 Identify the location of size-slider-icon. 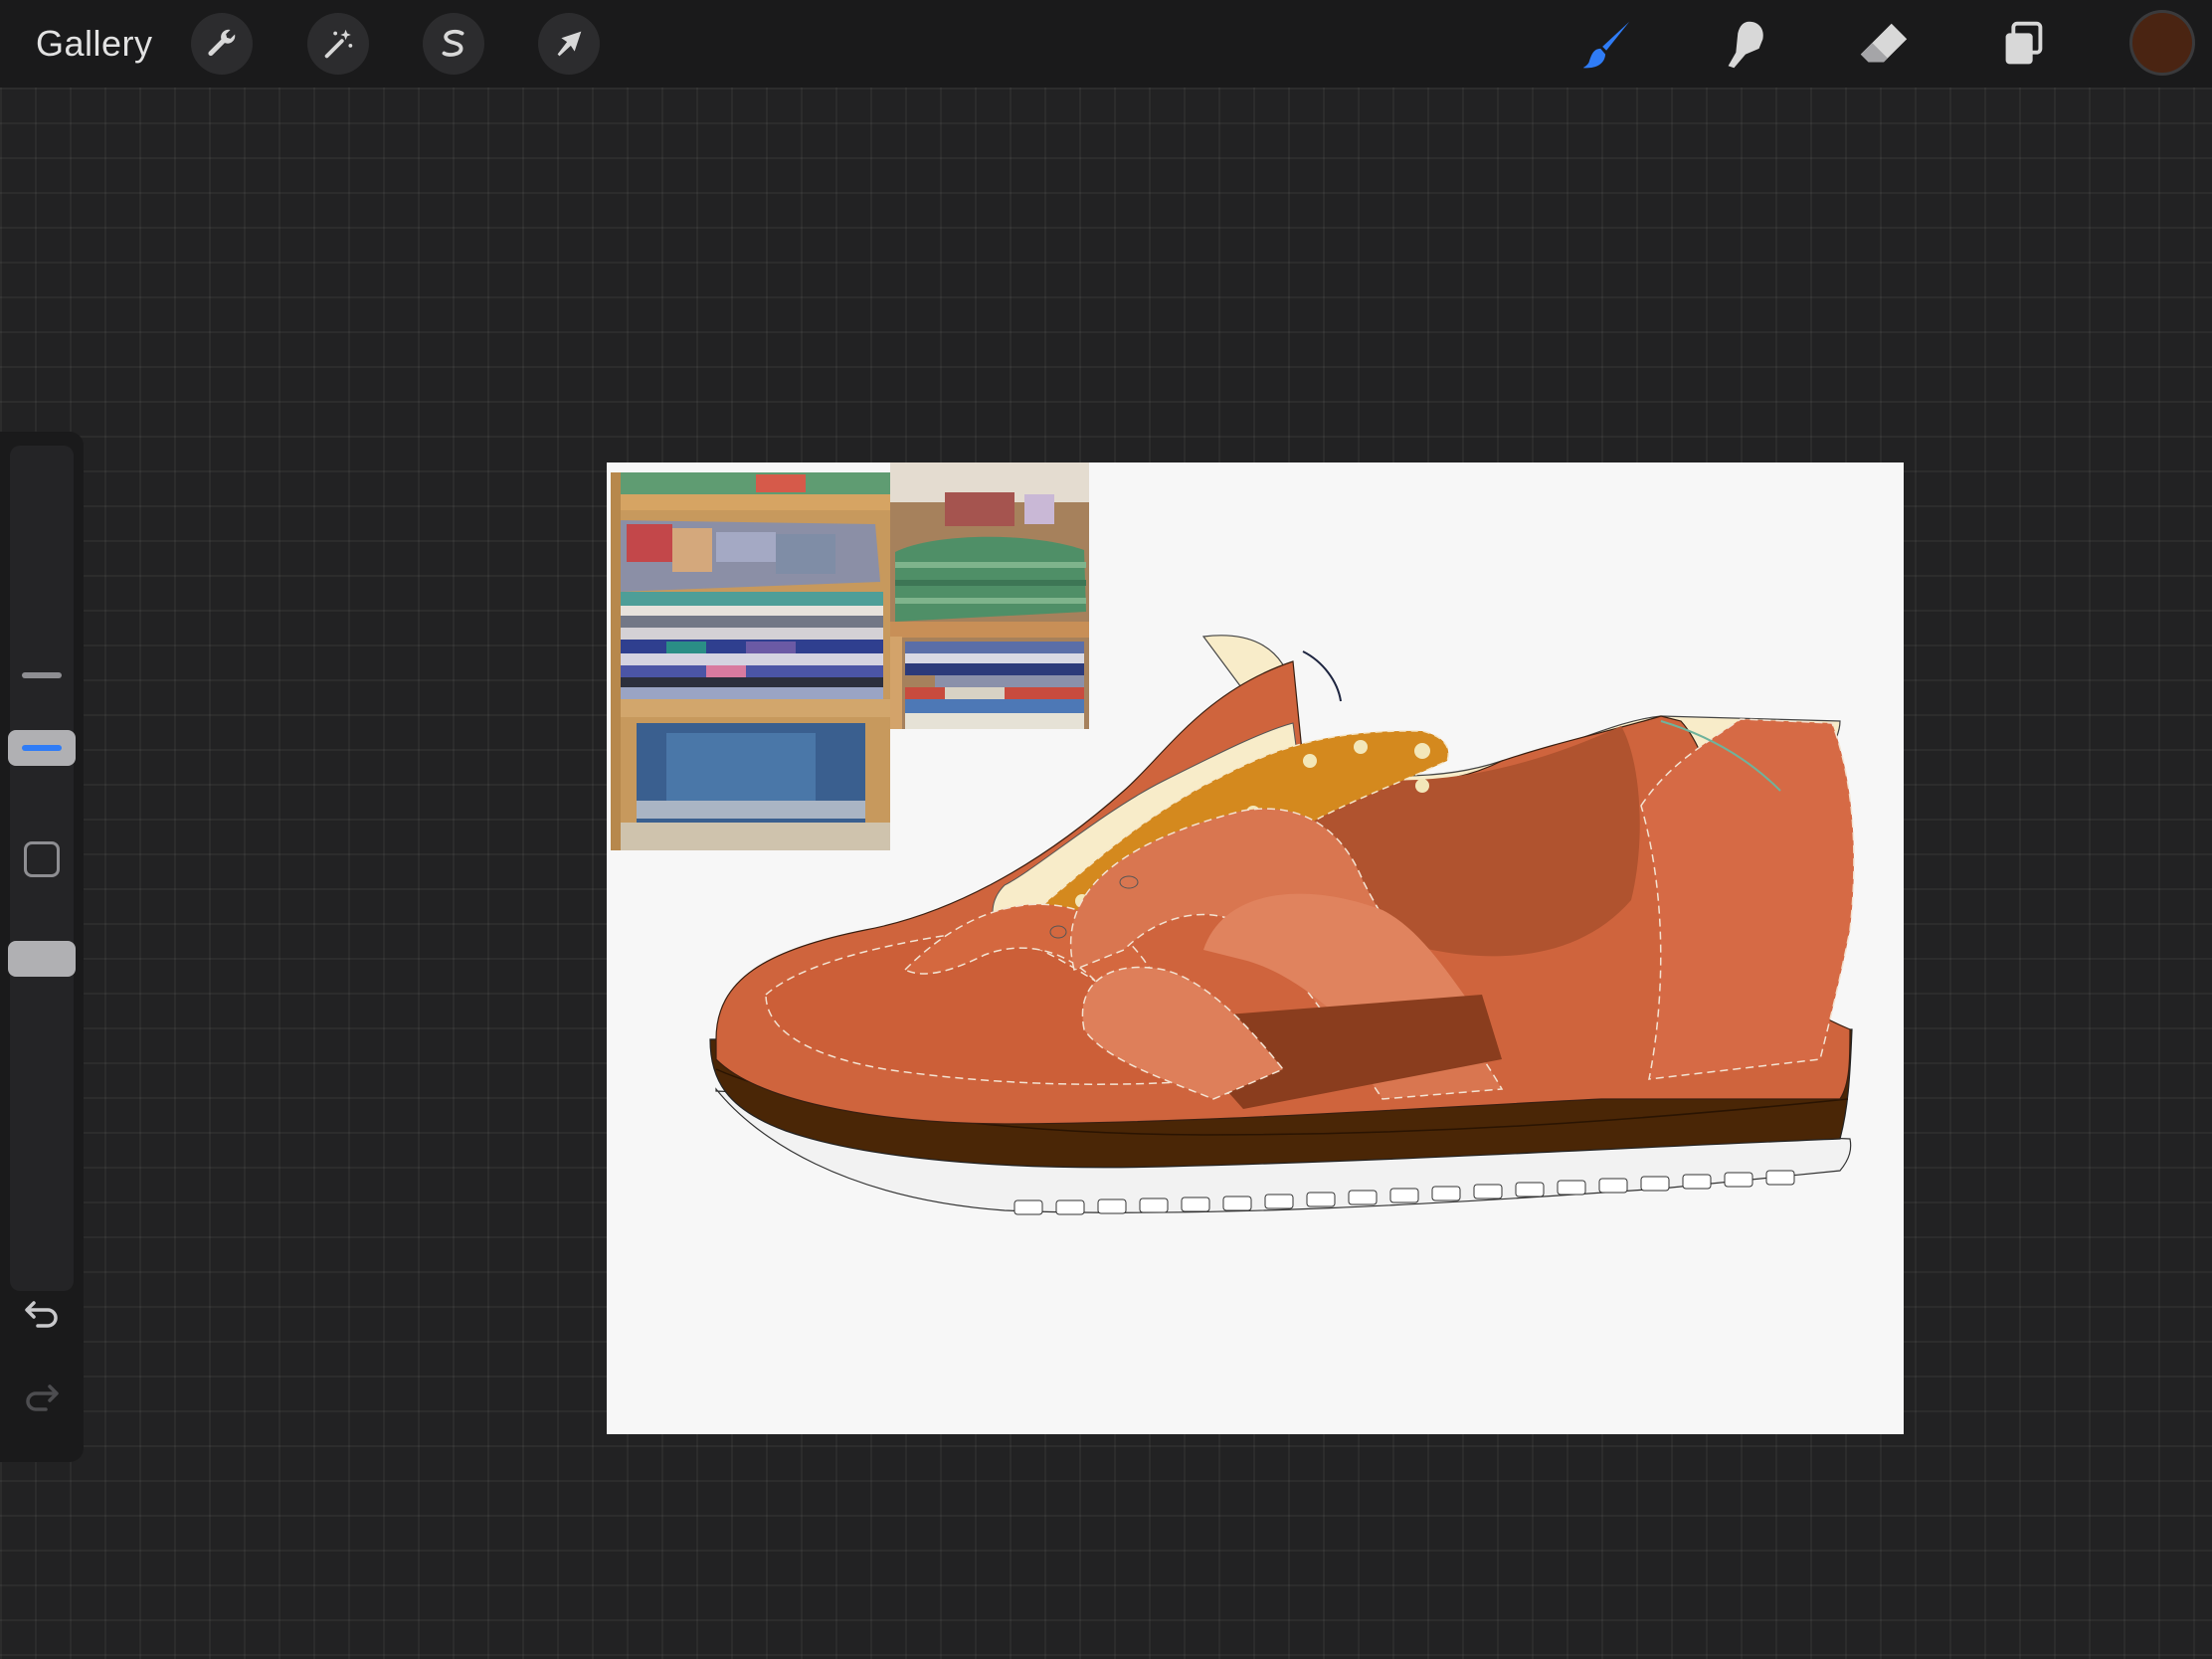
(42, 675).